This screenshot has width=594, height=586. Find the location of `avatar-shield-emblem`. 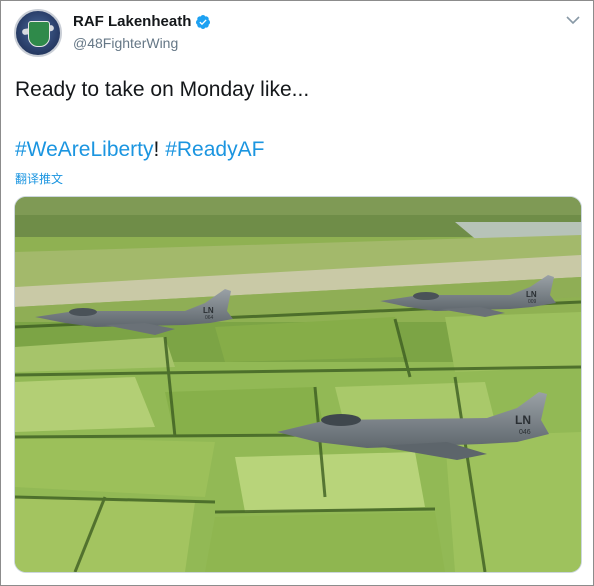

avatar-shield-emblem is located at coordinates (39, 34).